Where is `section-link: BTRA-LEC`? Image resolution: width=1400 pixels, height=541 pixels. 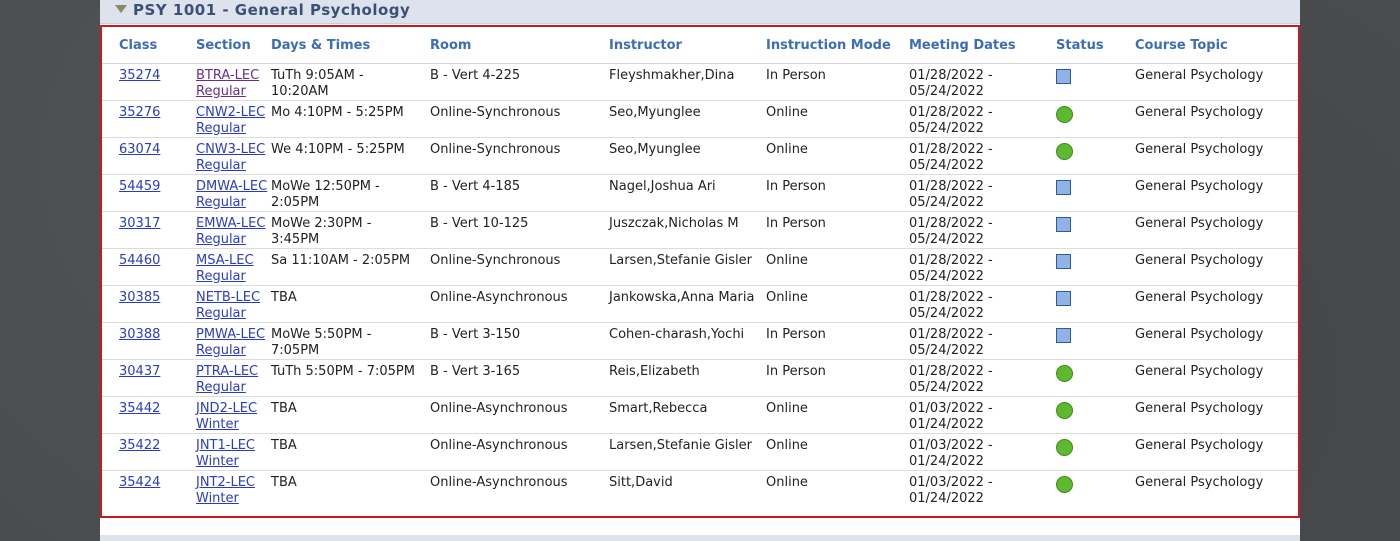
section-link: BTRA-LEC is located at coordinates (227, 75).